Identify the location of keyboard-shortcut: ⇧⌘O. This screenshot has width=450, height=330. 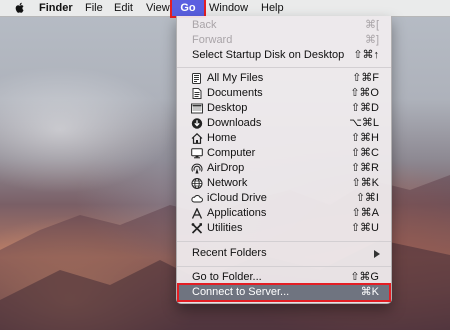
(364, 93).